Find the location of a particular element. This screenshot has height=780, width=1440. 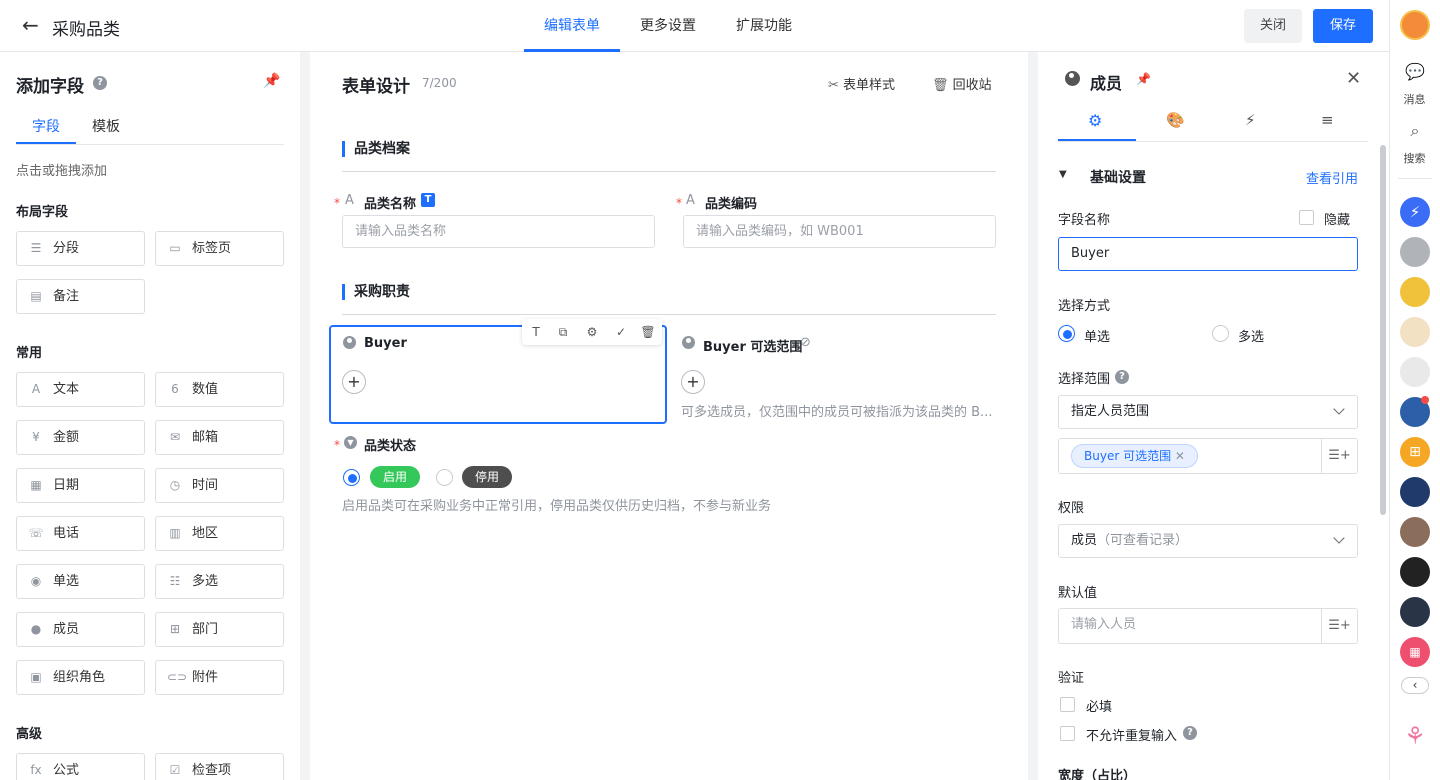

field-text: A 文本 is located at coordinates (80, 389).